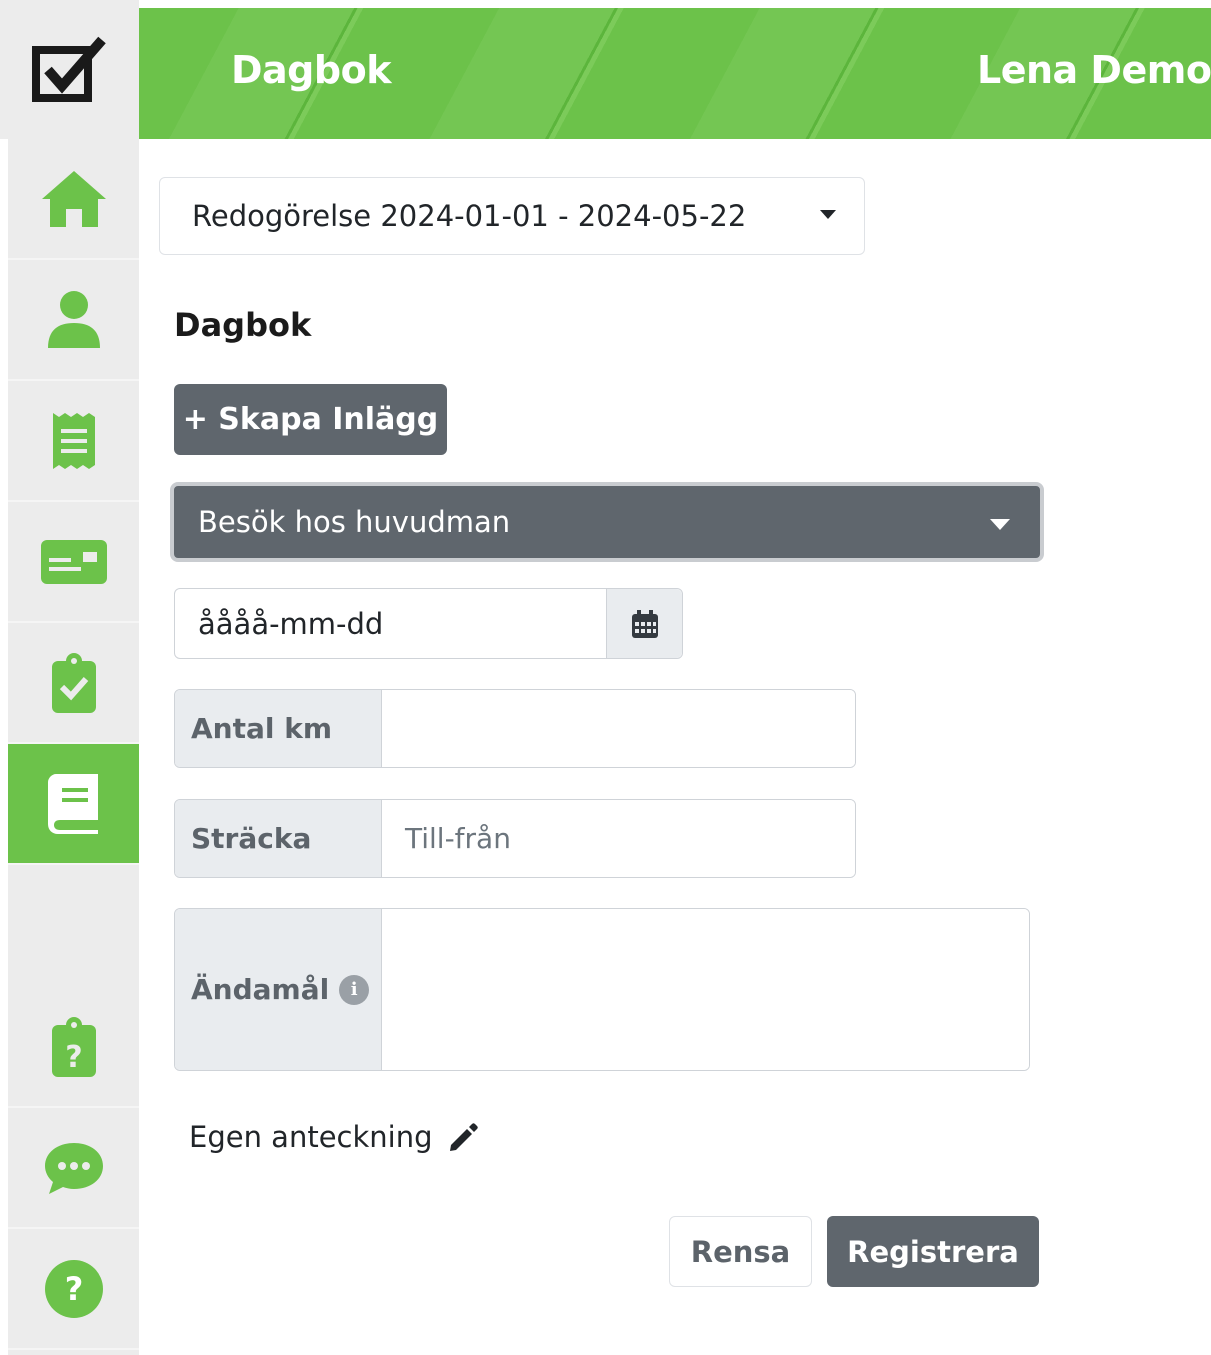  What do you see at coordinates (618, 838) in the screenshot?
I see `route-input: Till-från` at bounding box center [618, 838].